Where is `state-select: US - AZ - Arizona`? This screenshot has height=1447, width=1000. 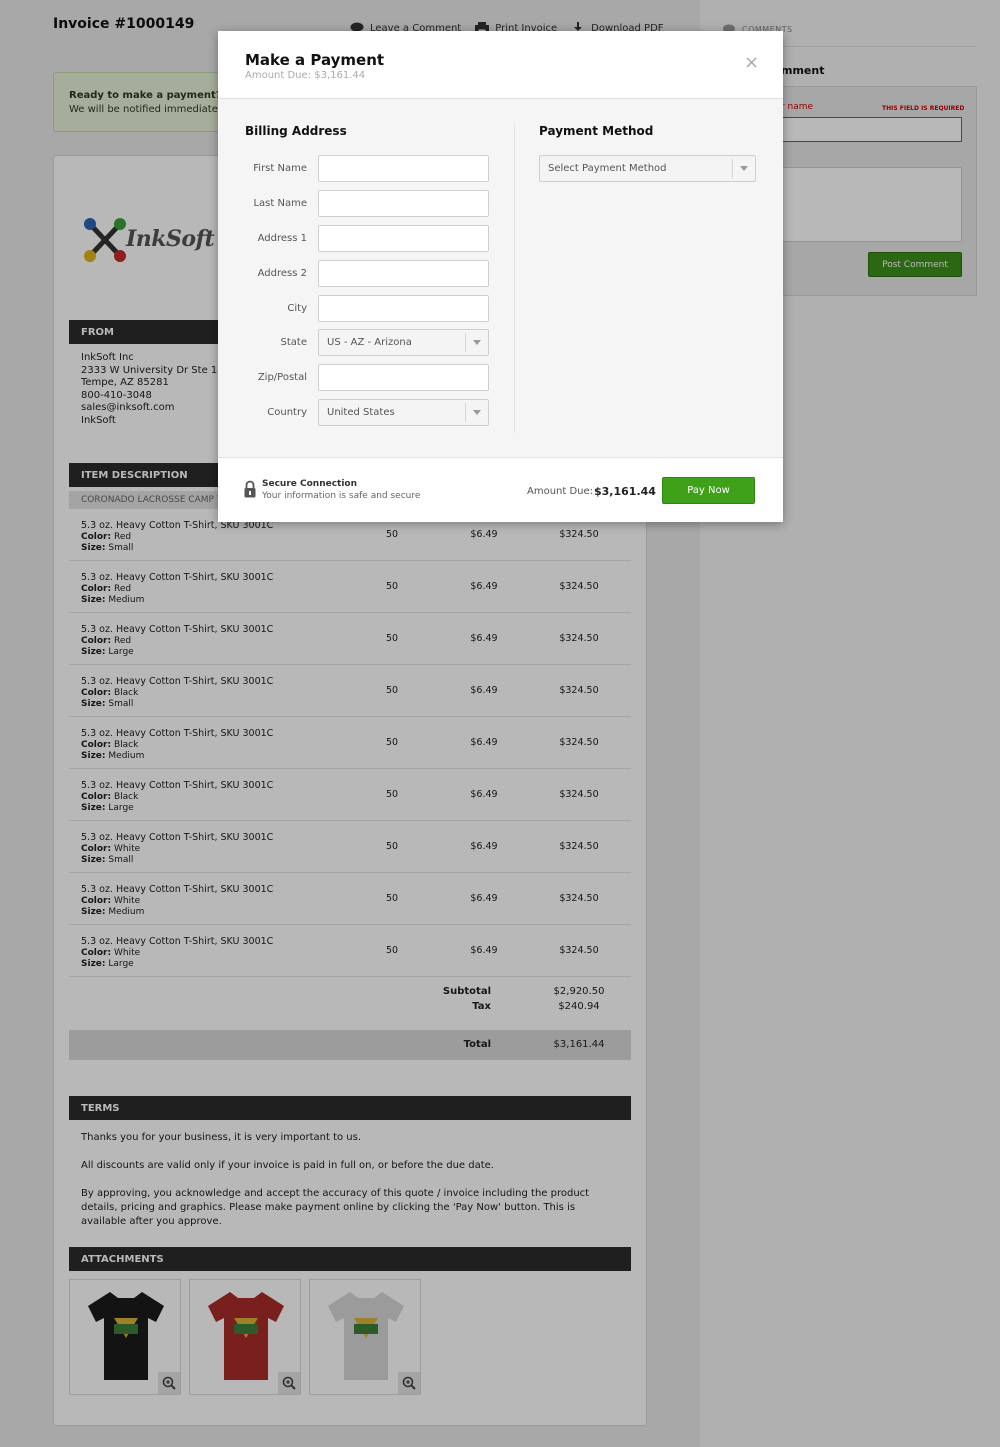 state-select: US - AZ - Arizona is located at coordinates (403, 342).